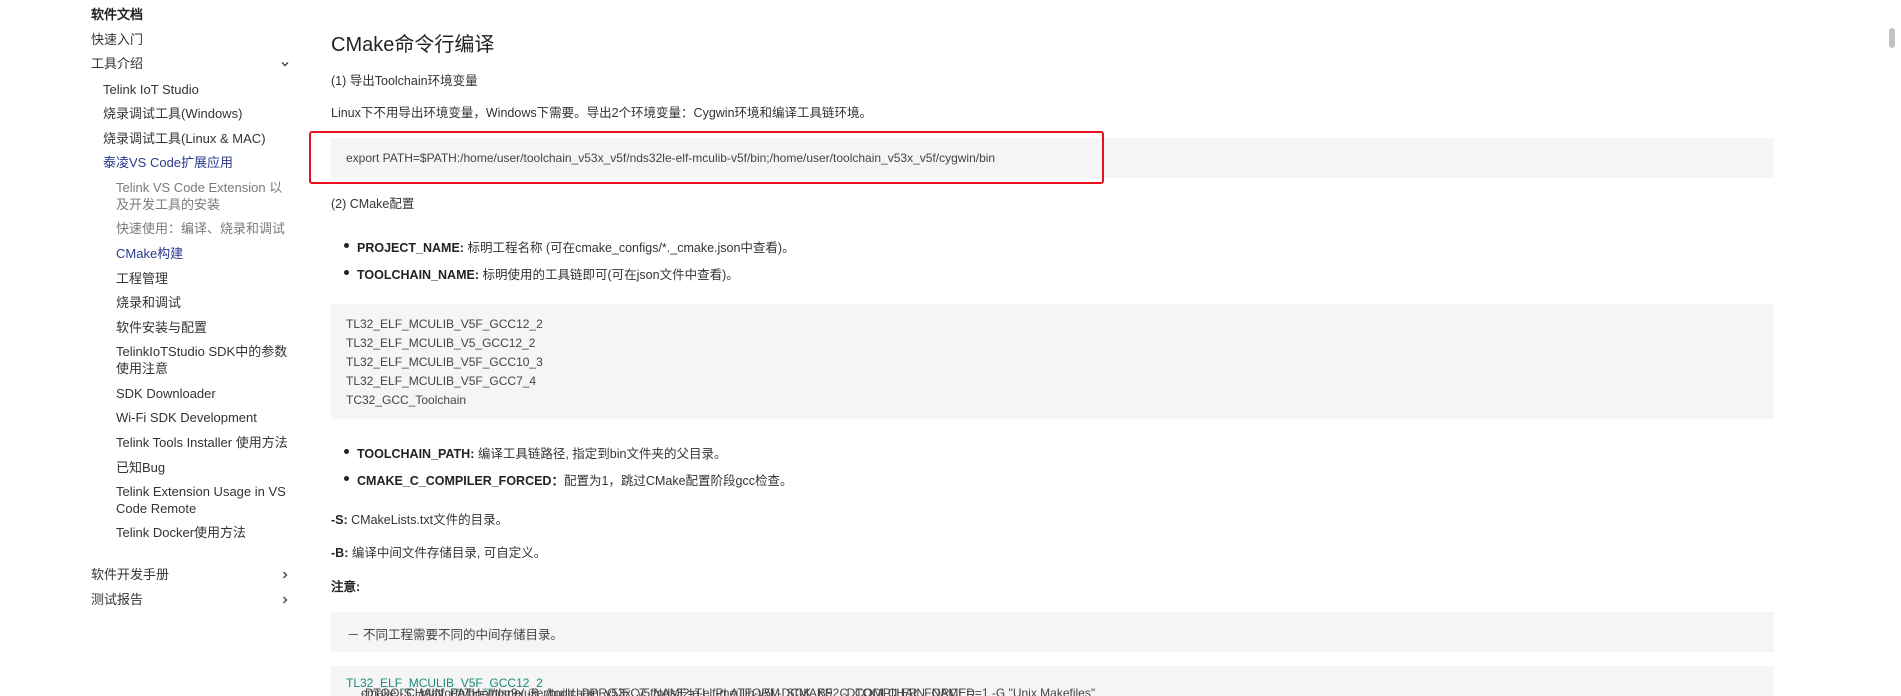 Image resolution: width=1901 pixels, height=696 pixels. What do you see at coordinates (200, 228) in the screenshot?
I see `sidebar-item-quick-use: 快速使用：编译、烧录和调试` at bounding box center [200, 228].